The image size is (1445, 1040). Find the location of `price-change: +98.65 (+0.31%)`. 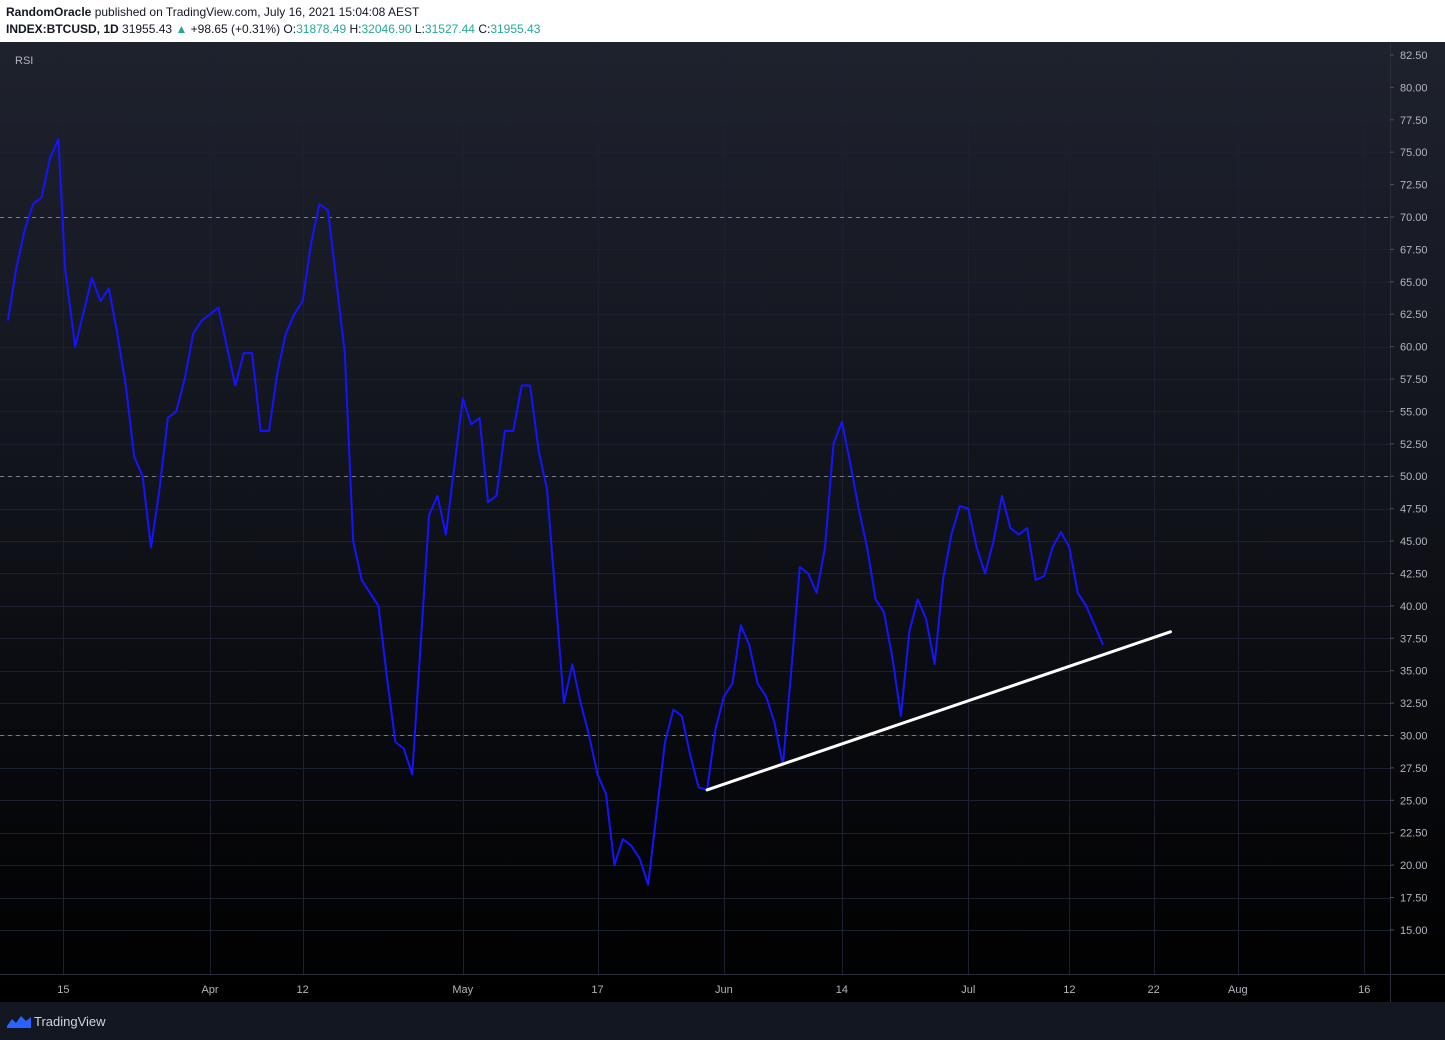

price-change: +98.65 (+0.31%) is located at coordinates (235, 29).